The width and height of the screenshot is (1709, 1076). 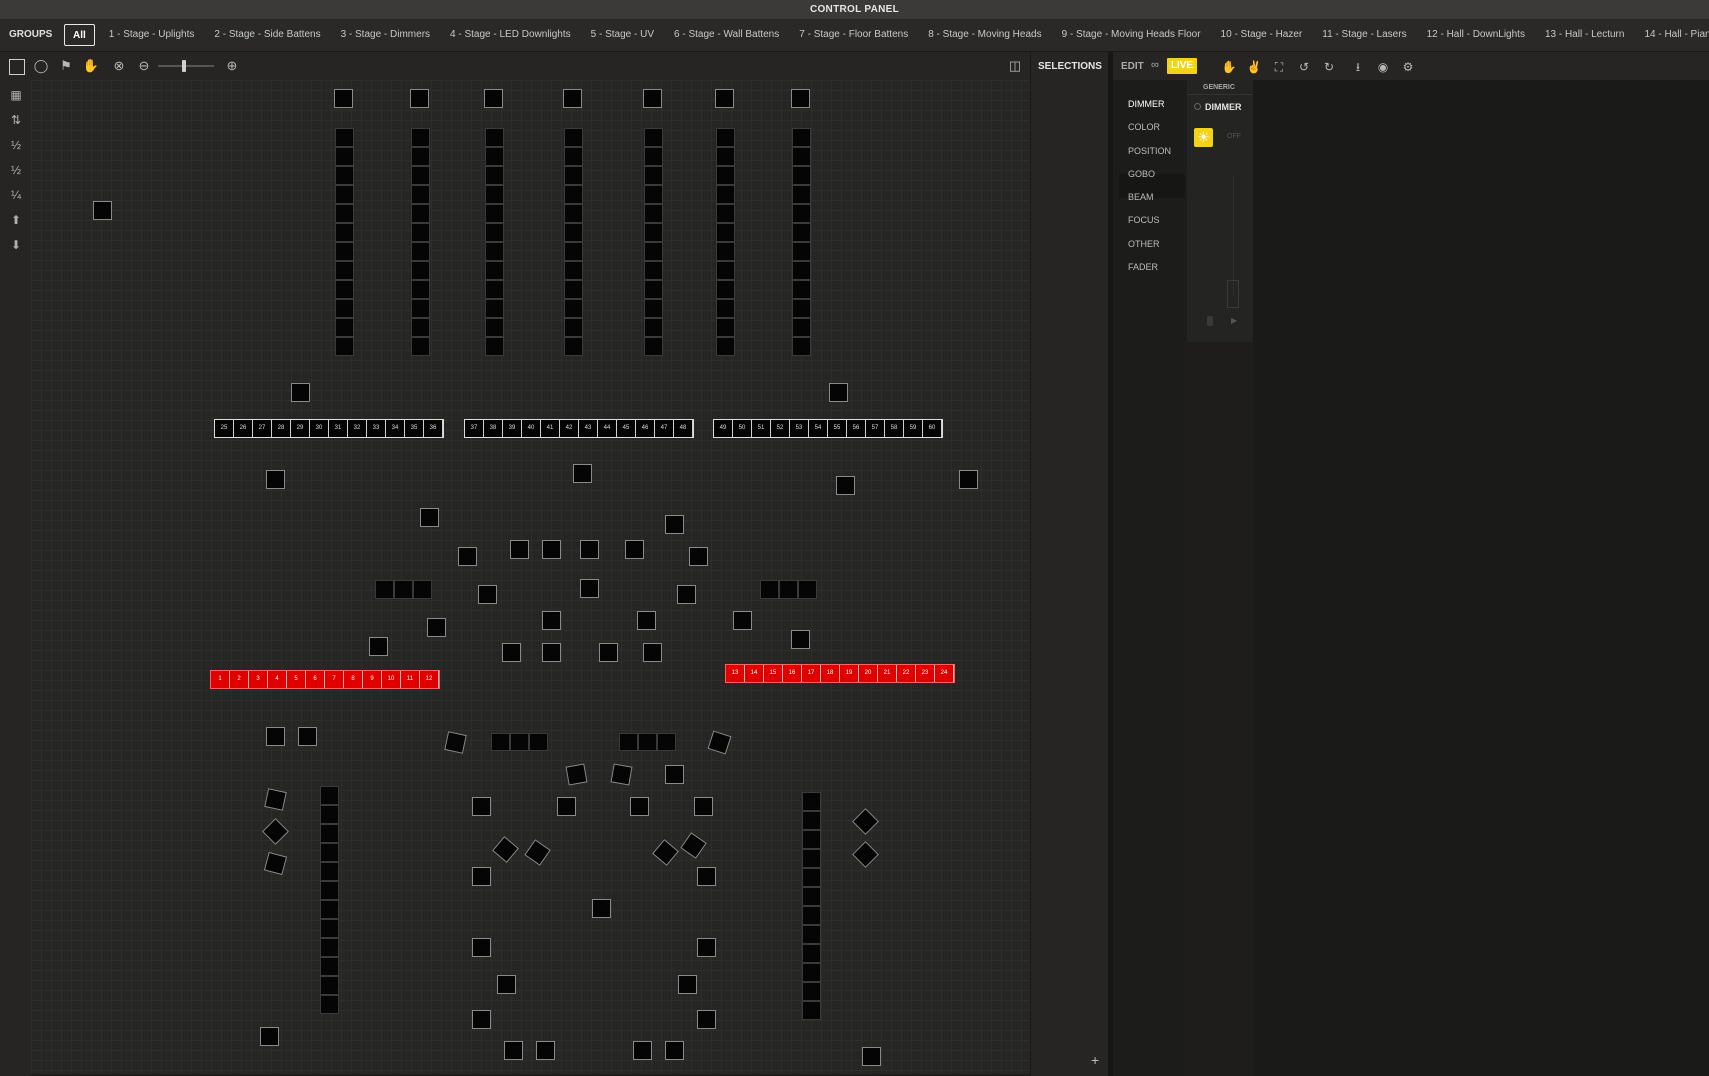 I want to click on download-icon: ⭳, so click(x=1358, y=67).